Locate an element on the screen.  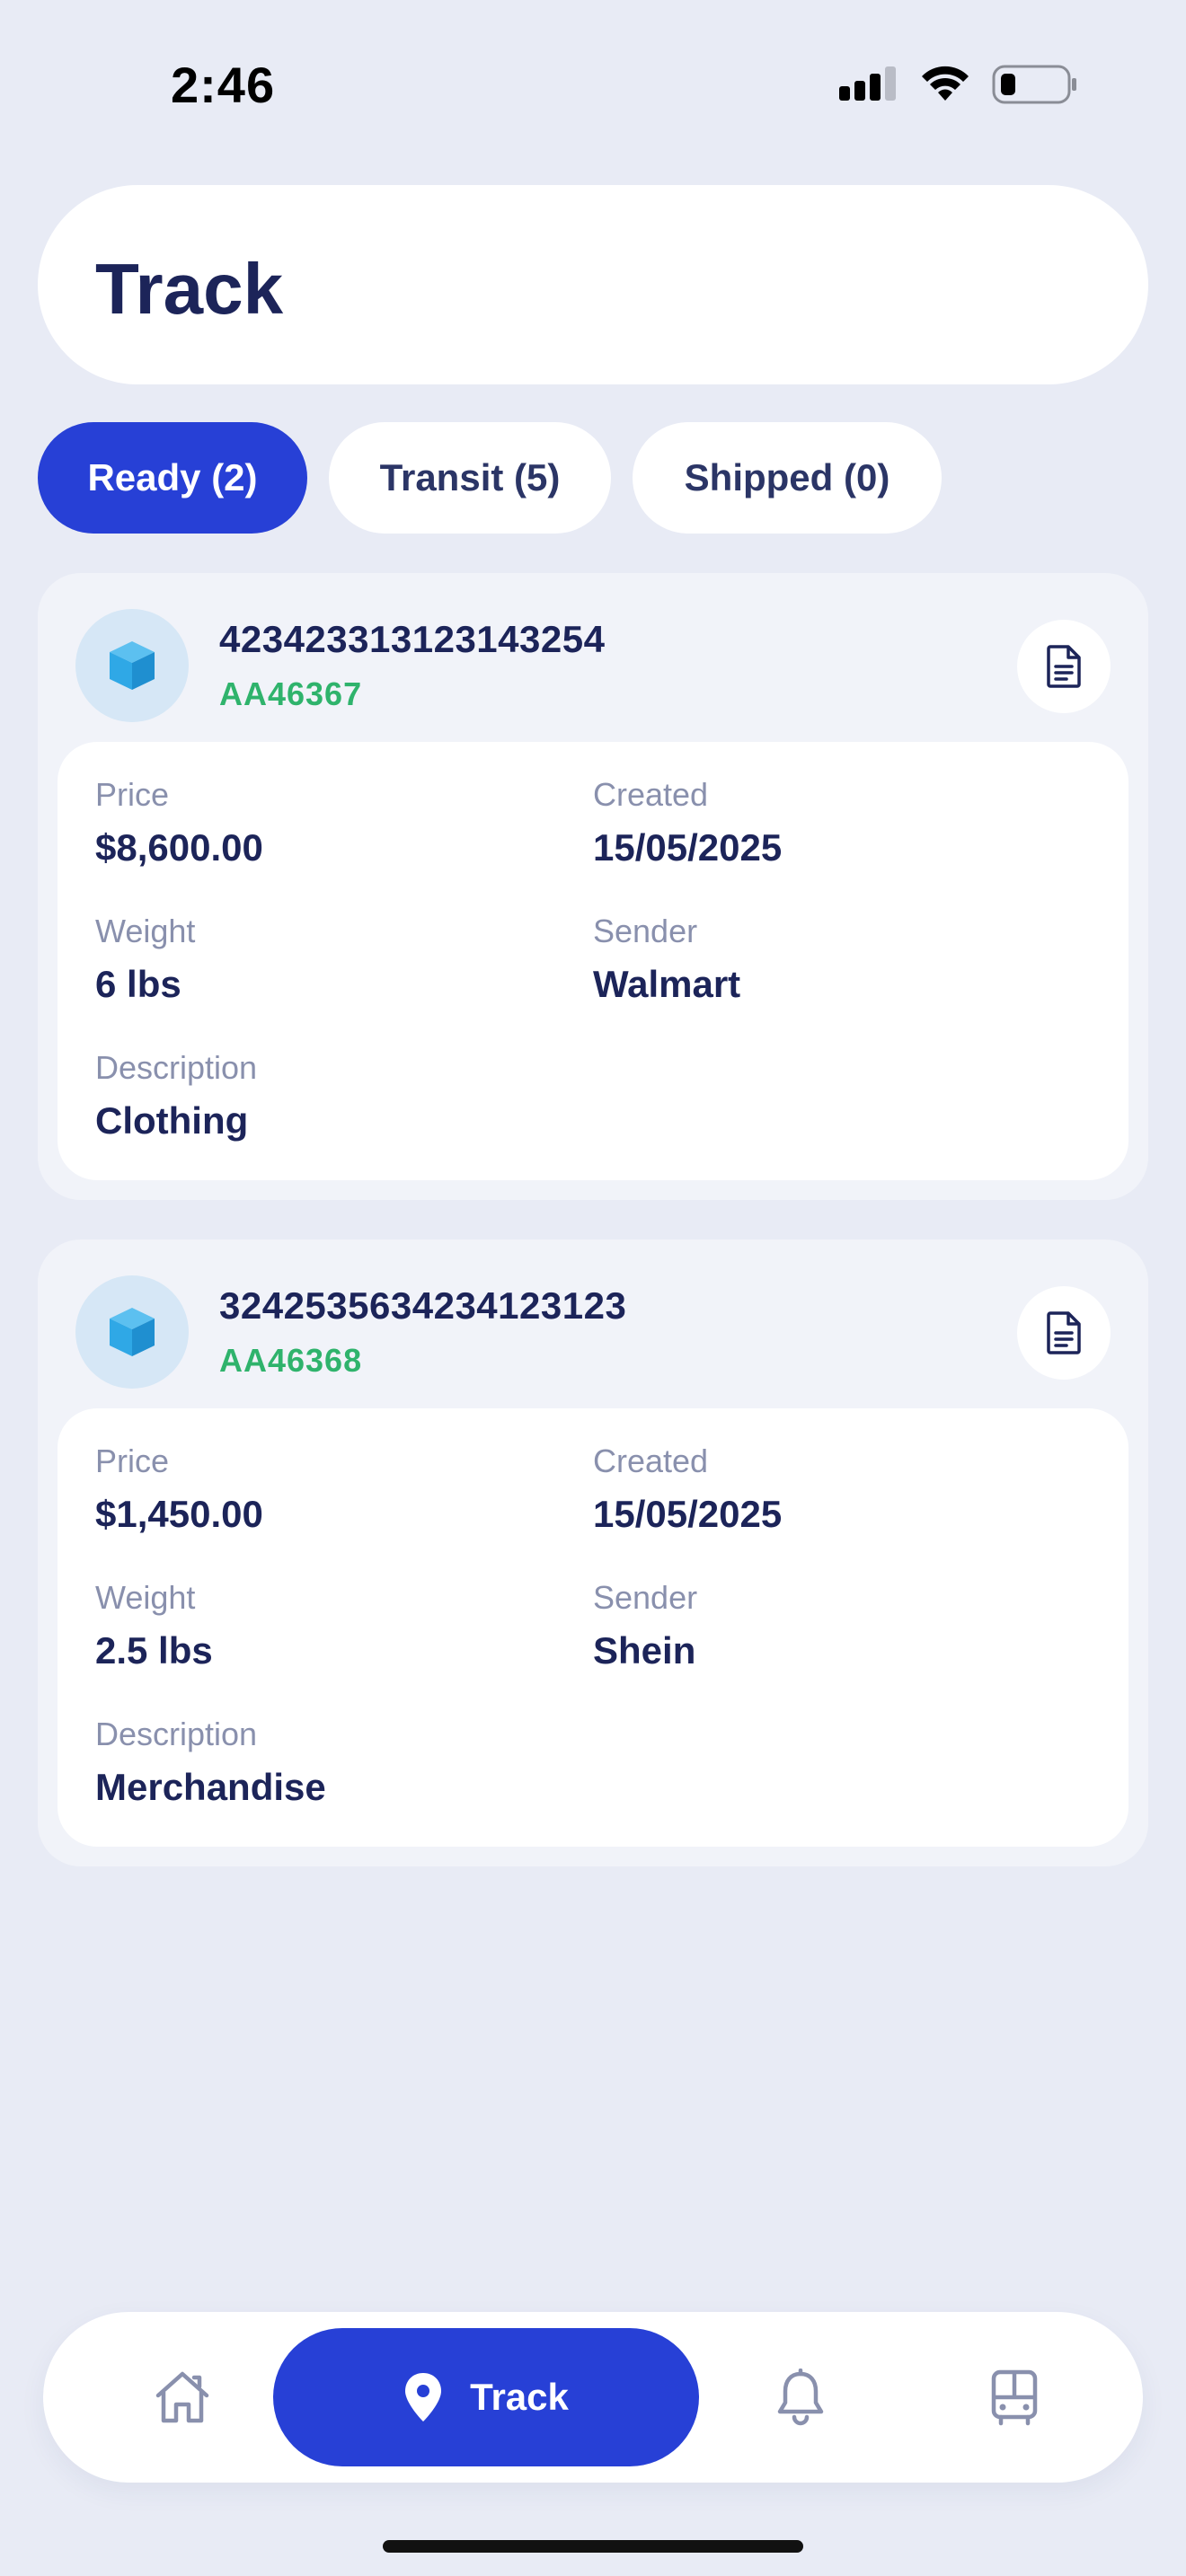
bell-icon is located at coordinates (800, 2397).